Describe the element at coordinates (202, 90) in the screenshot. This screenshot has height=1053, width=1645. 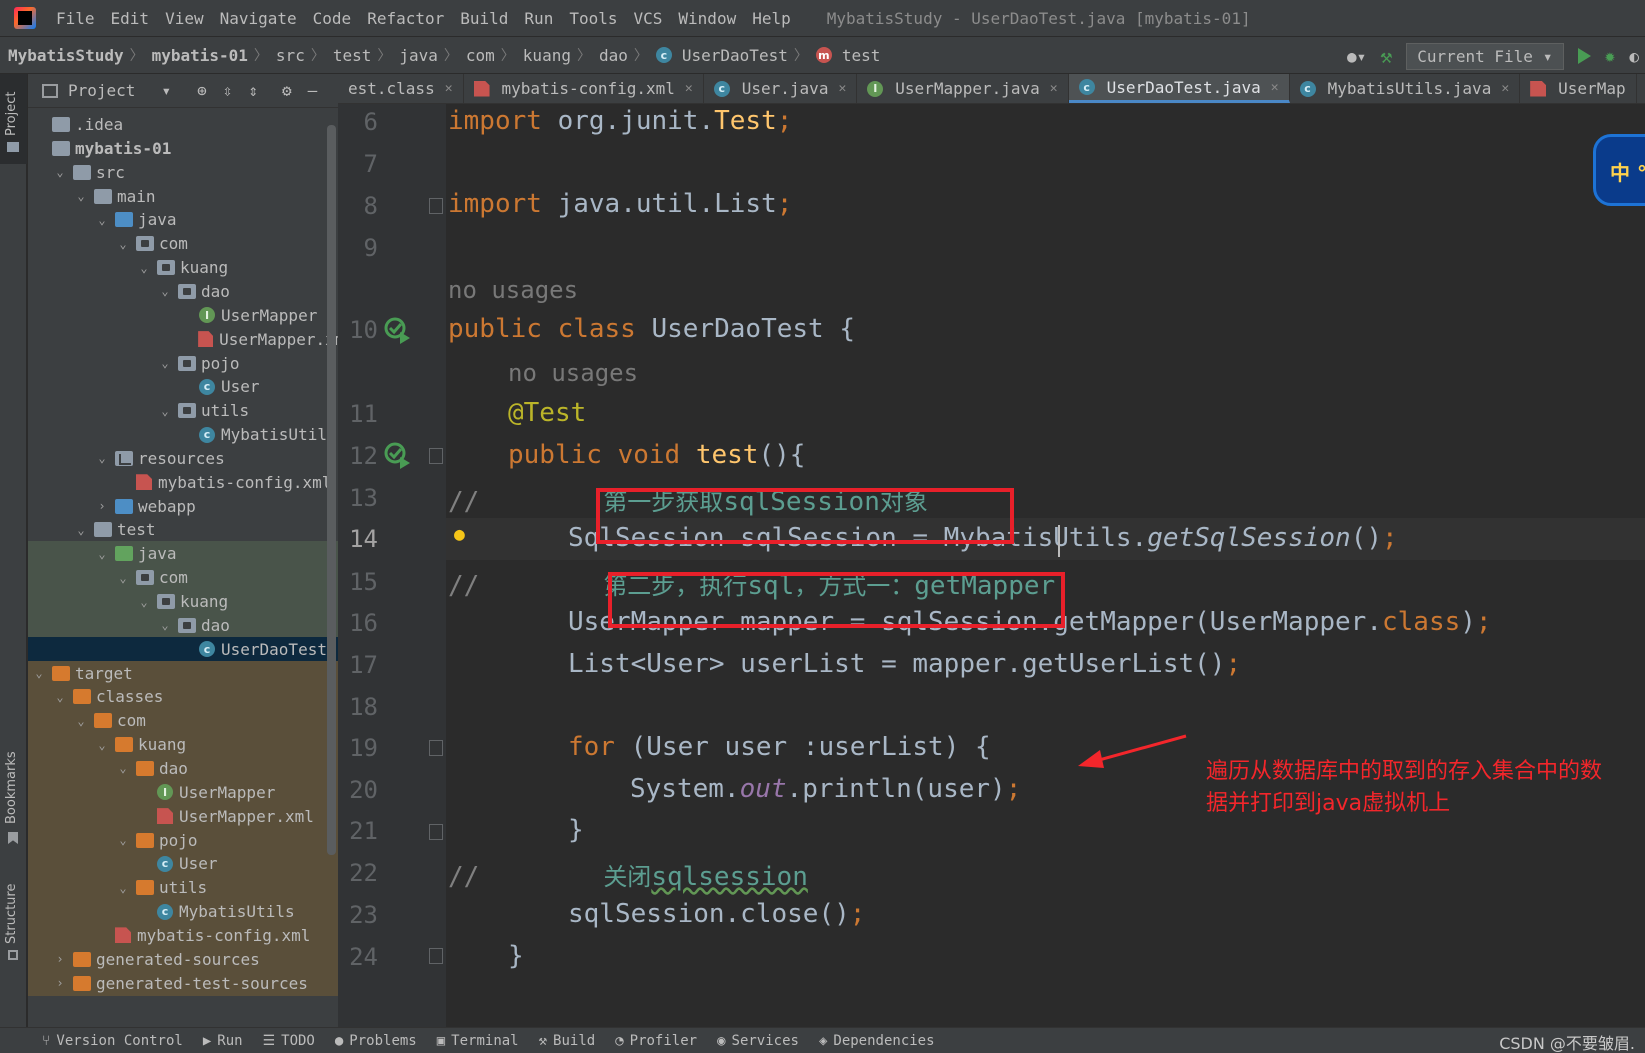
I see `locate-file-icon: ⊕` at that location.